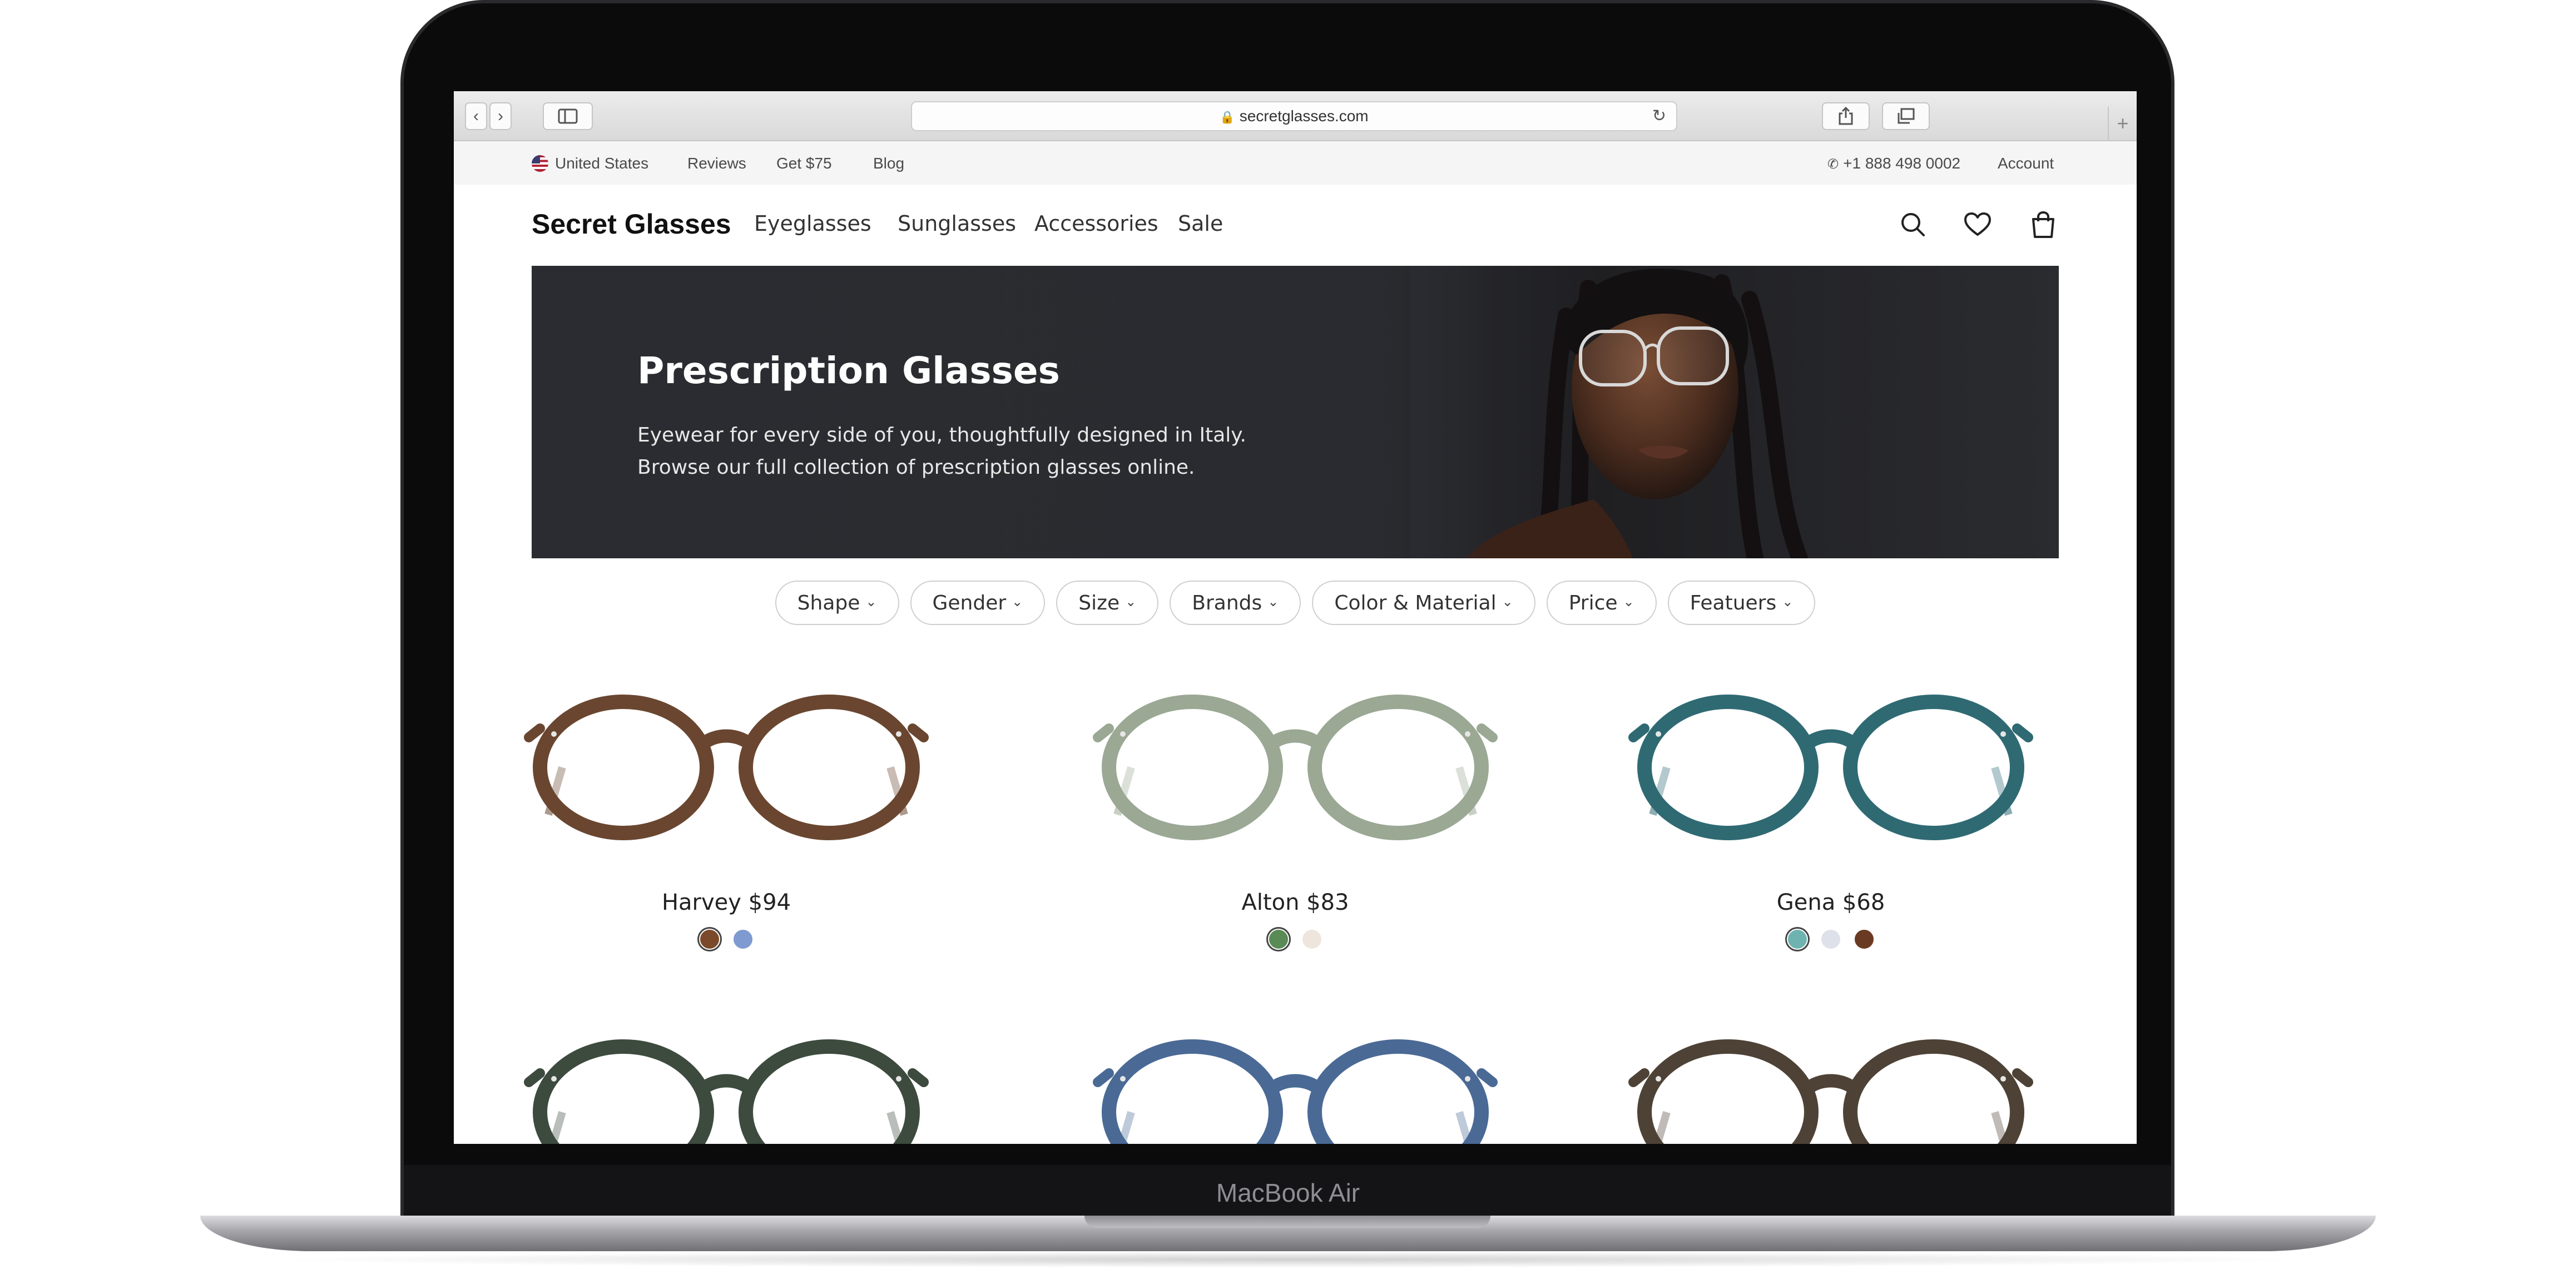 The image size is (2576, 1279). What do you see at coordinates (1734, 412) in the screenshot?
I see `hero-model-photo` at bounding box center [1734, 412].